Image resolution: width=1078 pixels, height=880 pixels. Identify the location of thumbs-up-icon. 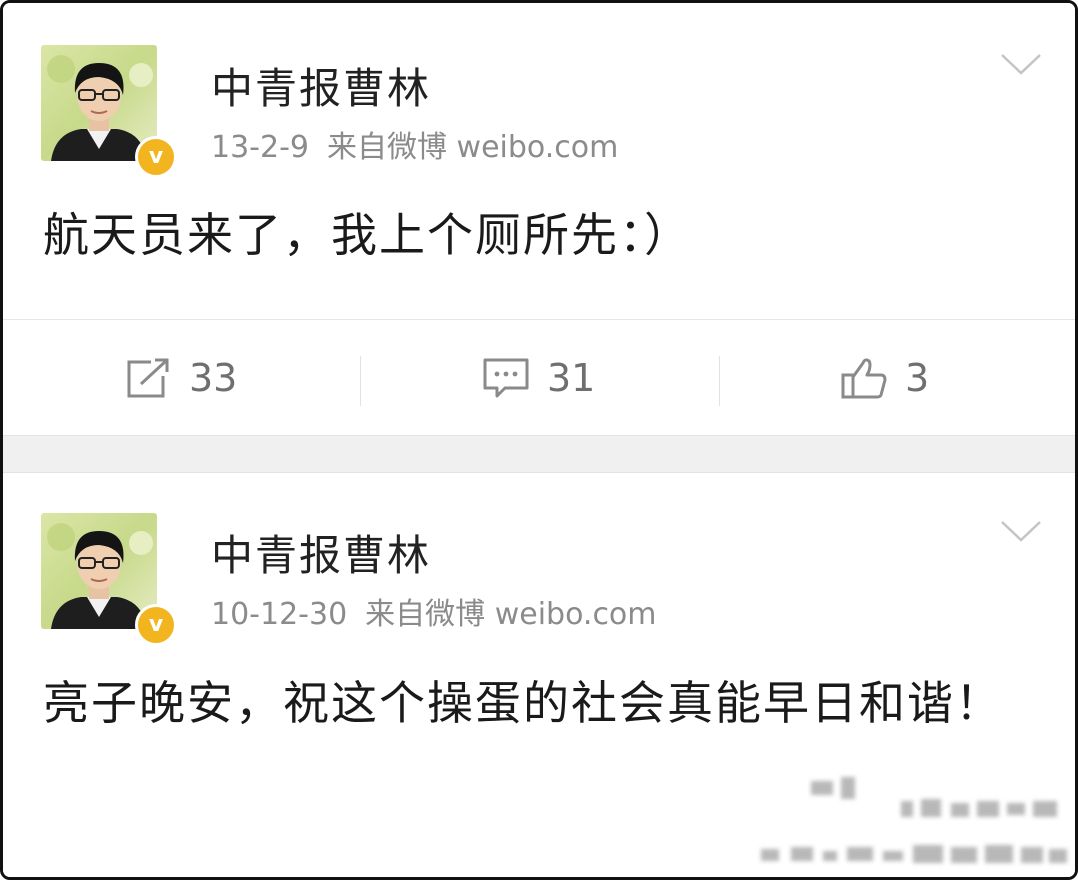
(864, 378).